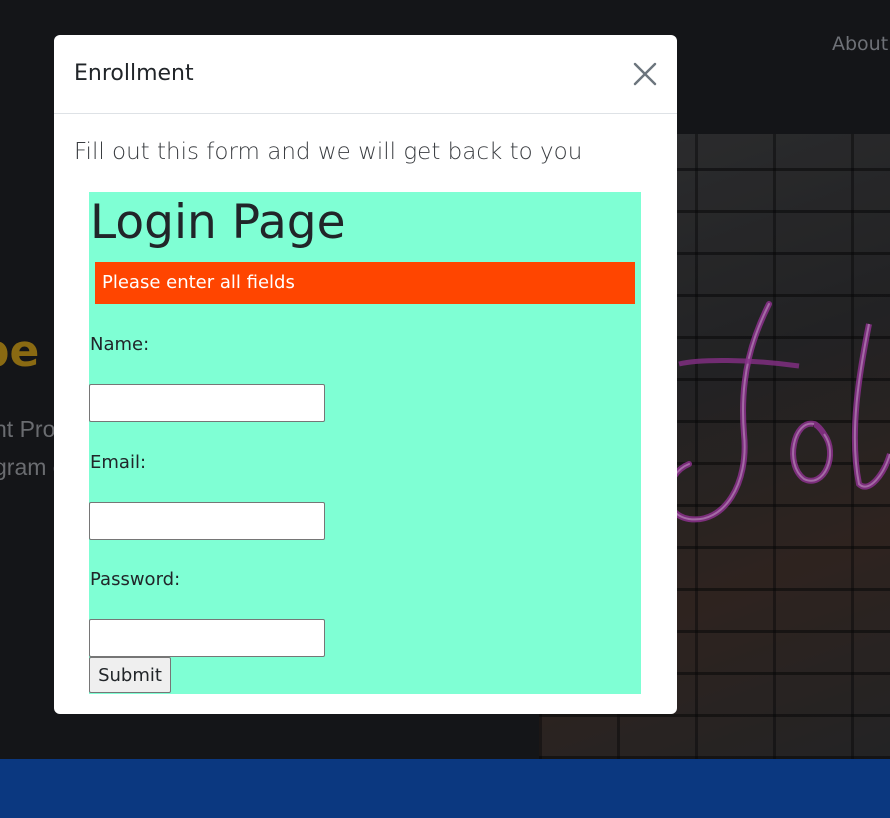 The image size is (890, 818). What do you see at coordinates (135, 579) in the screenshot?
I see `password-label: Password:` at bounding box center [135, 579].